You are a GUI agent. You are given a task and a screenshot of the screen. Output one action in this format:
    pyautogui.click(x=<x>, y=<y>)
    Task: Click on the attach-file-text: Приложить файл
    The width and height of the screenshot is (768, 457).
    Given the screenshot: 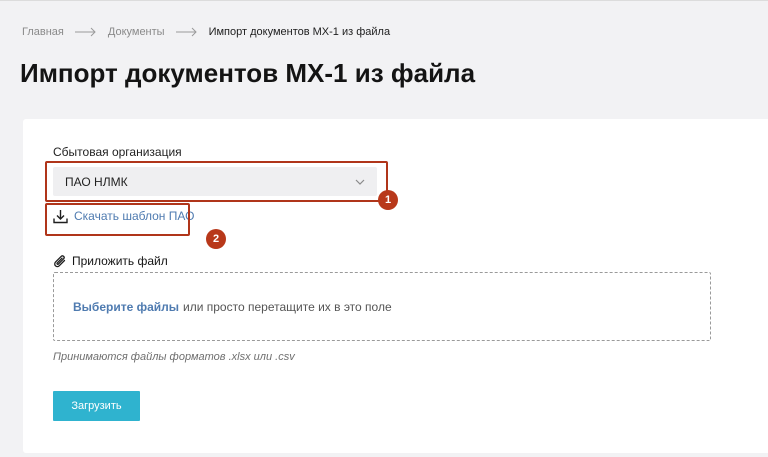 What is the action you would take?
    pyautogui.click(x=120, y=261)
    